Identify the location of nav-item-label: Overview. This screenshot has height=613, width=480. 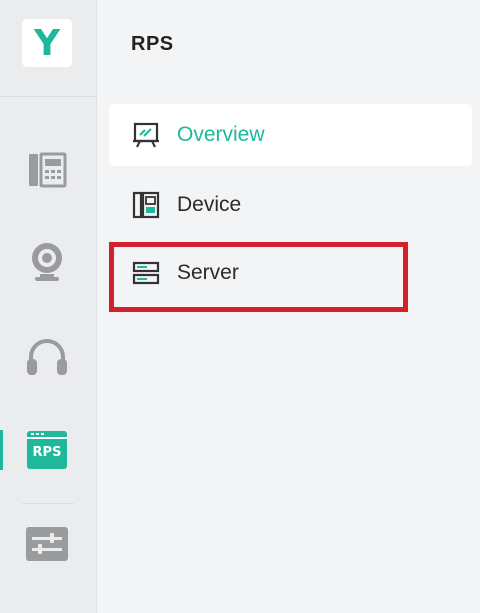
(221, 134).